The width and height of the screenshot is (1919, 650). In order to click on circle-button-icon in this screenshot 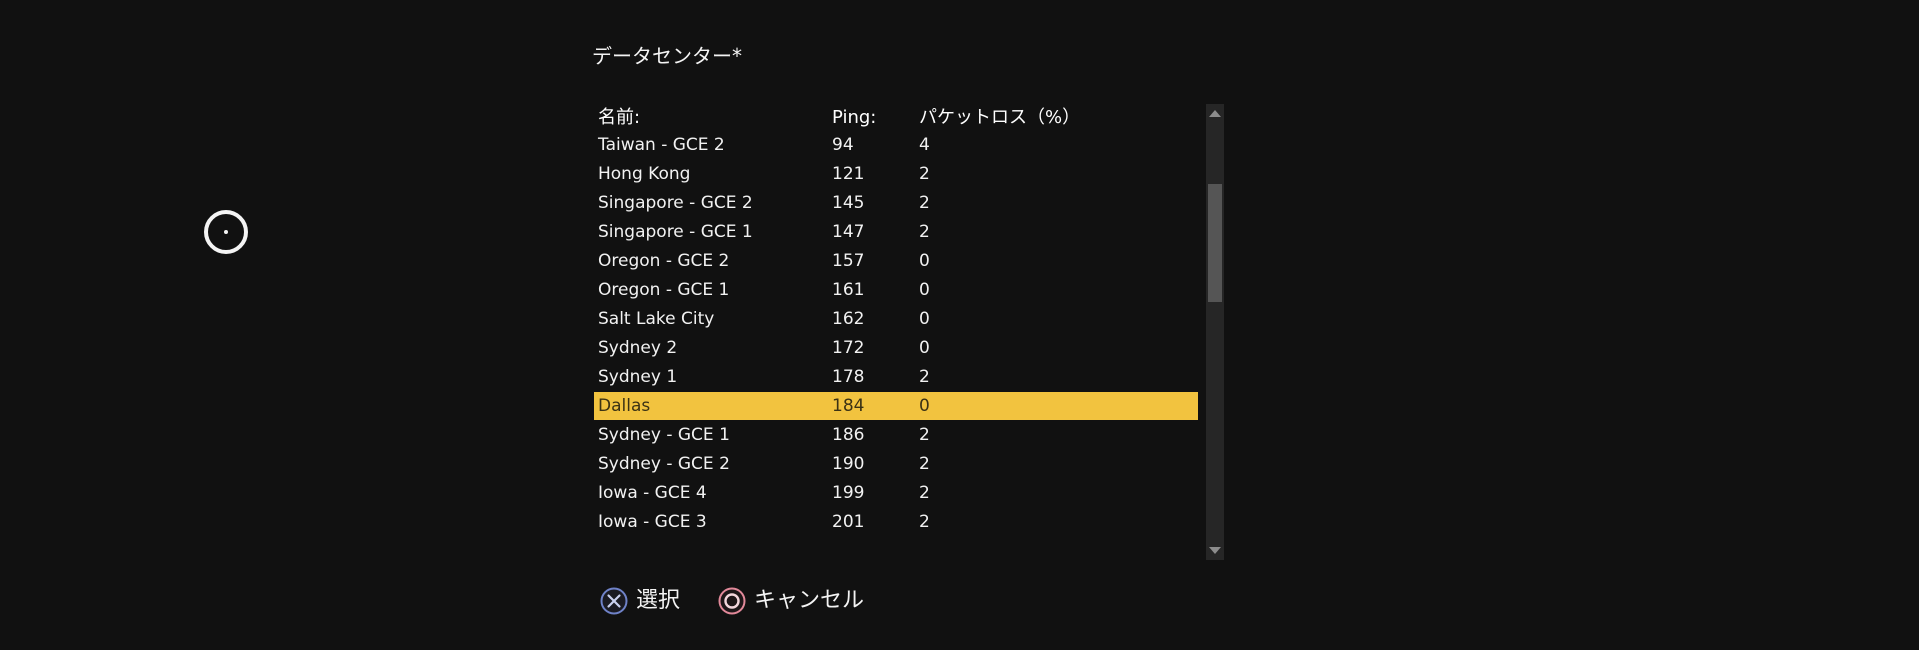, I will do `click(732, 601)`.